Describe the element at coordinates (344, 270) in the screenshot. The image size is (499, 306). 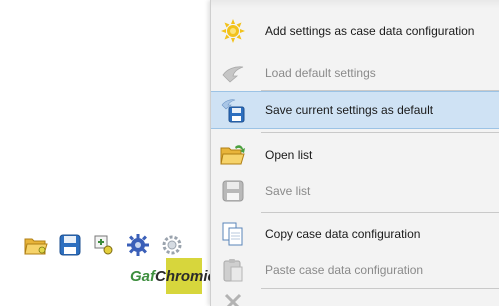
I see `menu-item-label: Paste case data configuration` at that location.